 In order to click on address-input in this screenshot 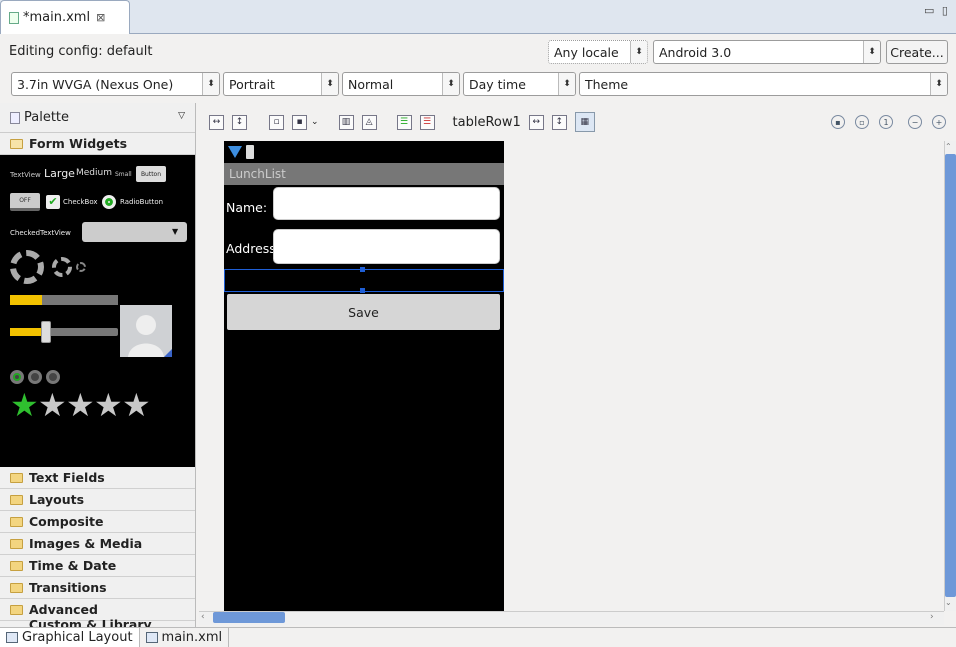, I will do `click(386, 246)`.